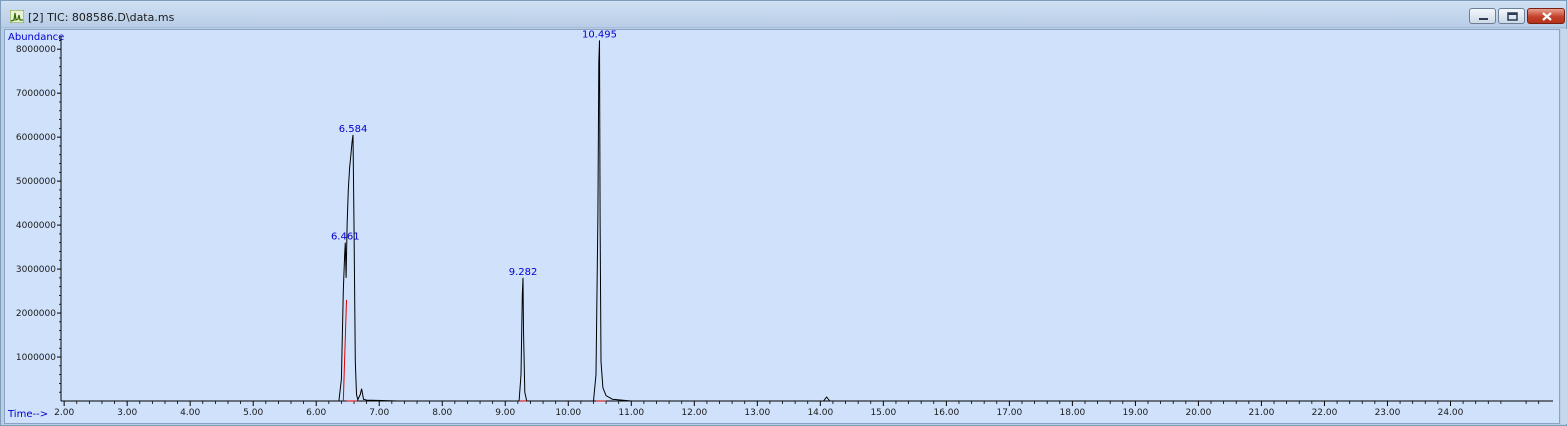 The width and height of the screenshot is (1567, 426). I want to click on y-tick-label: 6000000, so click(36, 138).